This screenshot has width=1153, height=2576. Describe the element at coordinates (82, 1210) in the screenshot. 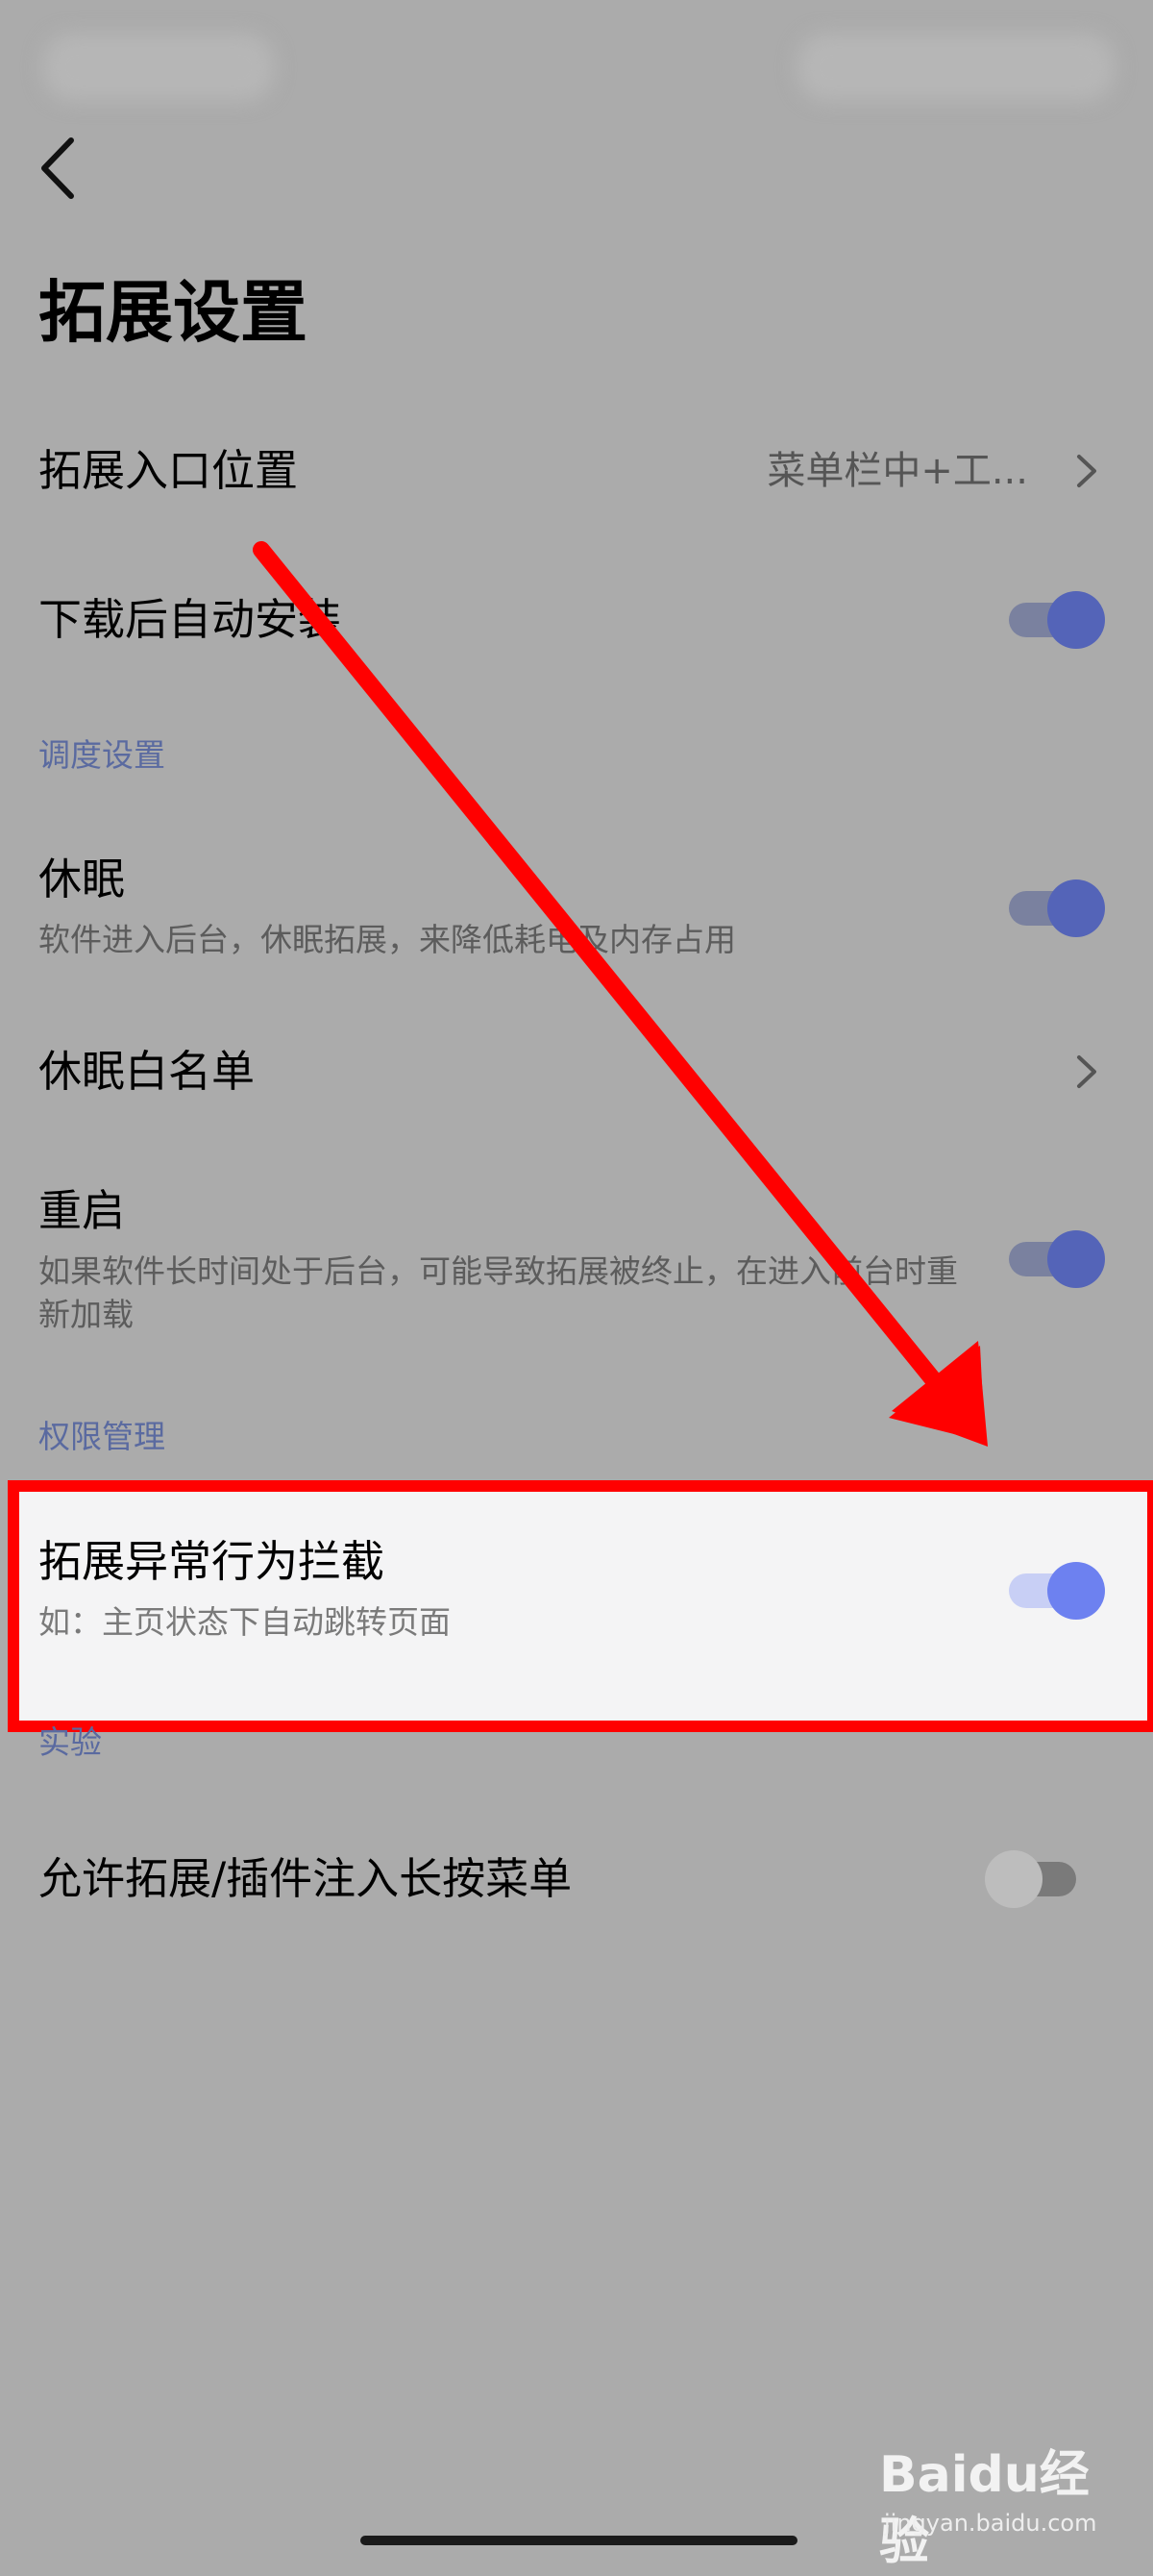

I see `restart-label: 重启` at that location.